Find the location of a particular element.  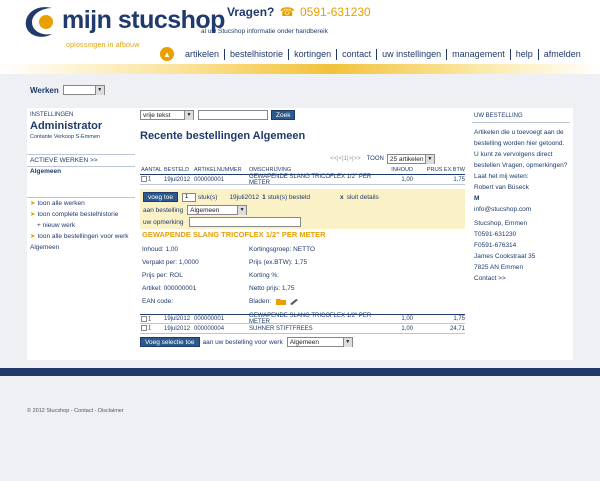

col-omschrijving: OMSCHRIJVING is located at coordinates (270, 170).